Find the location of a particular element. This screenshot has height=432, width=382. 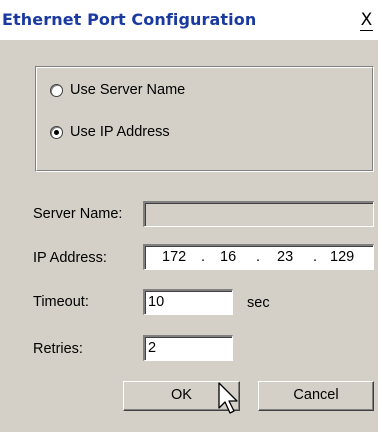

server-name-radio is located at coordinates (56, 90).